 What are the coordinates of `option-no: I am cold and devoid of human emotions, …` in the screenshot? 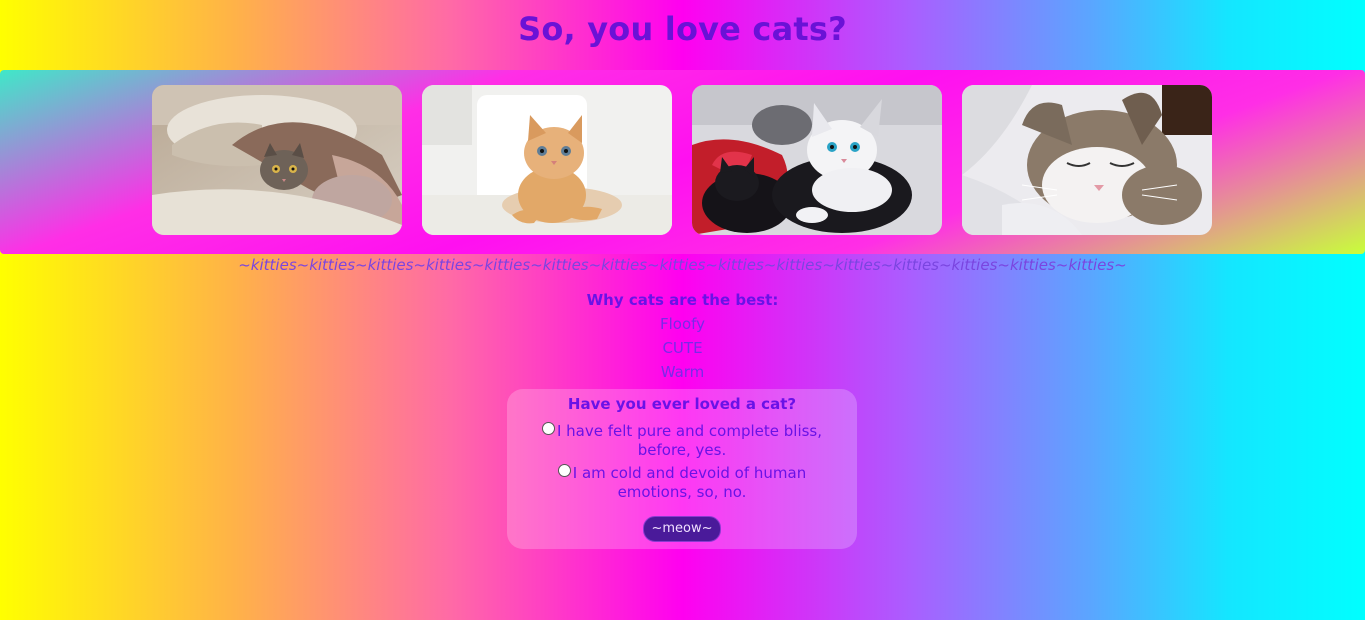 It's located at (682, 483).